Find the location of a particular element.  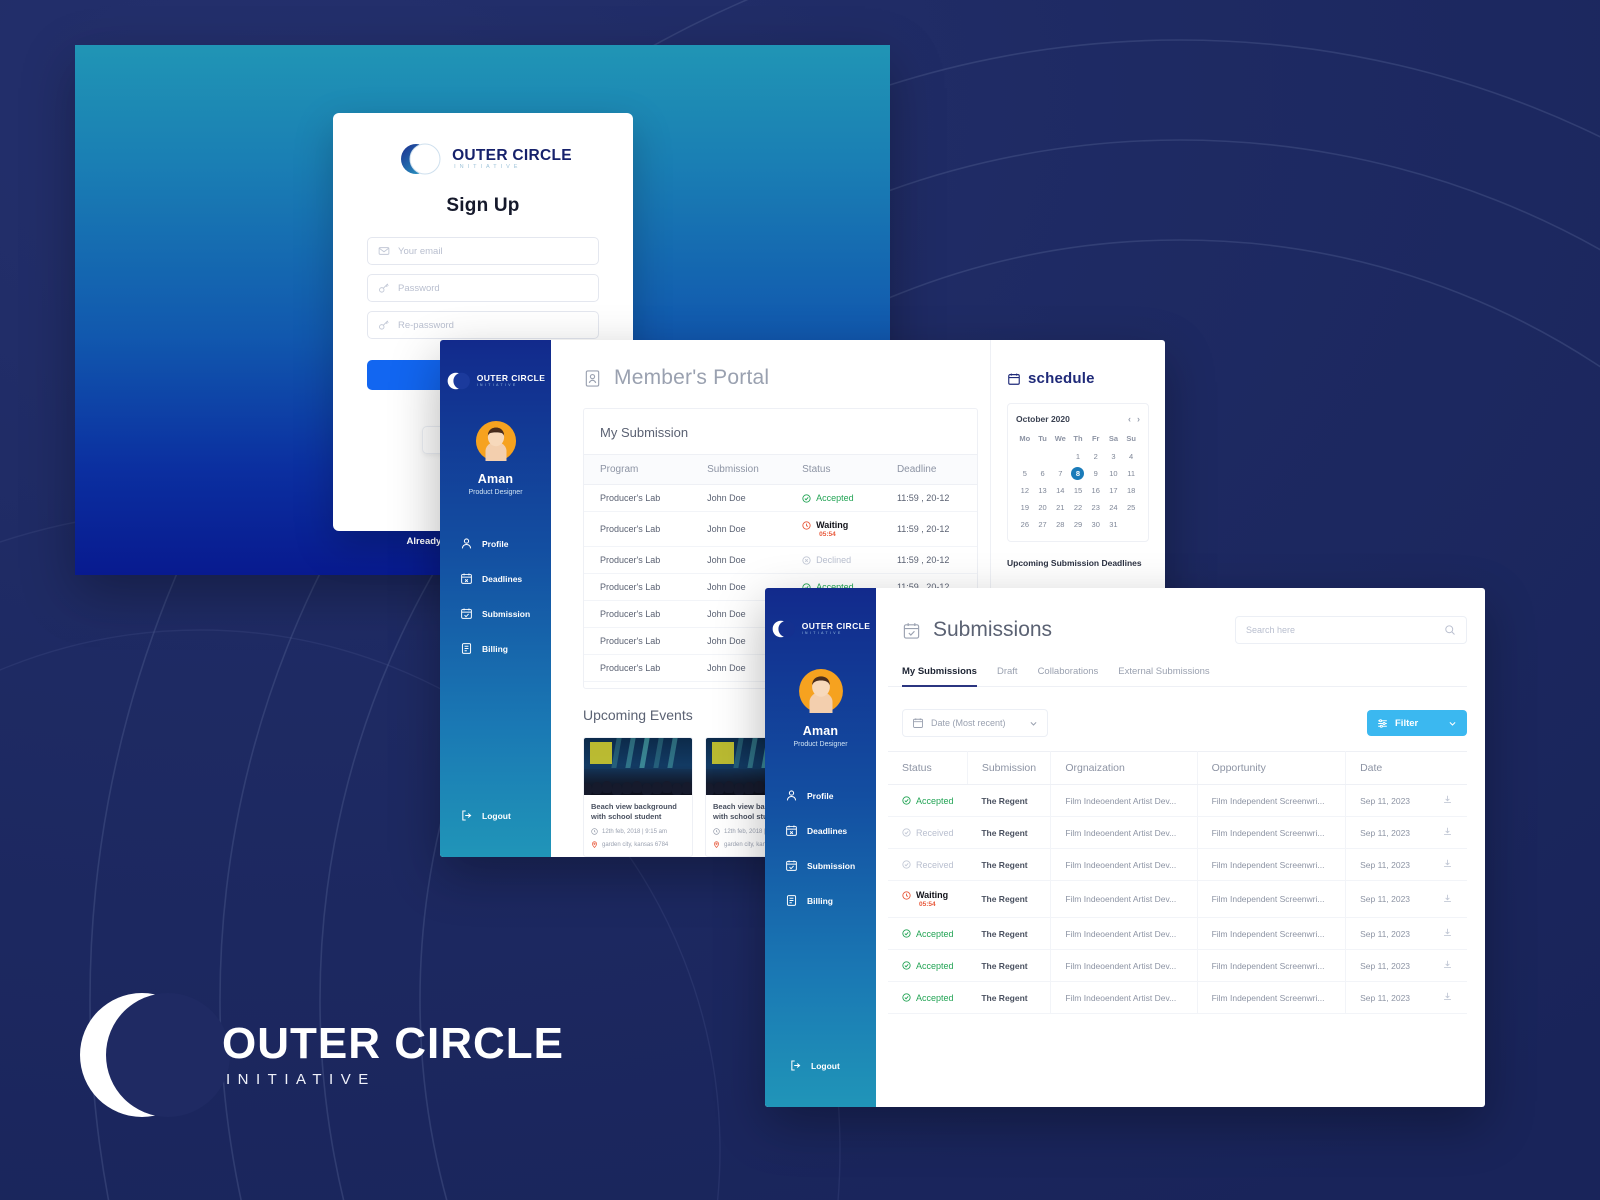

tab-collaborations: Collaborations is located at coordinates (1068, 676).